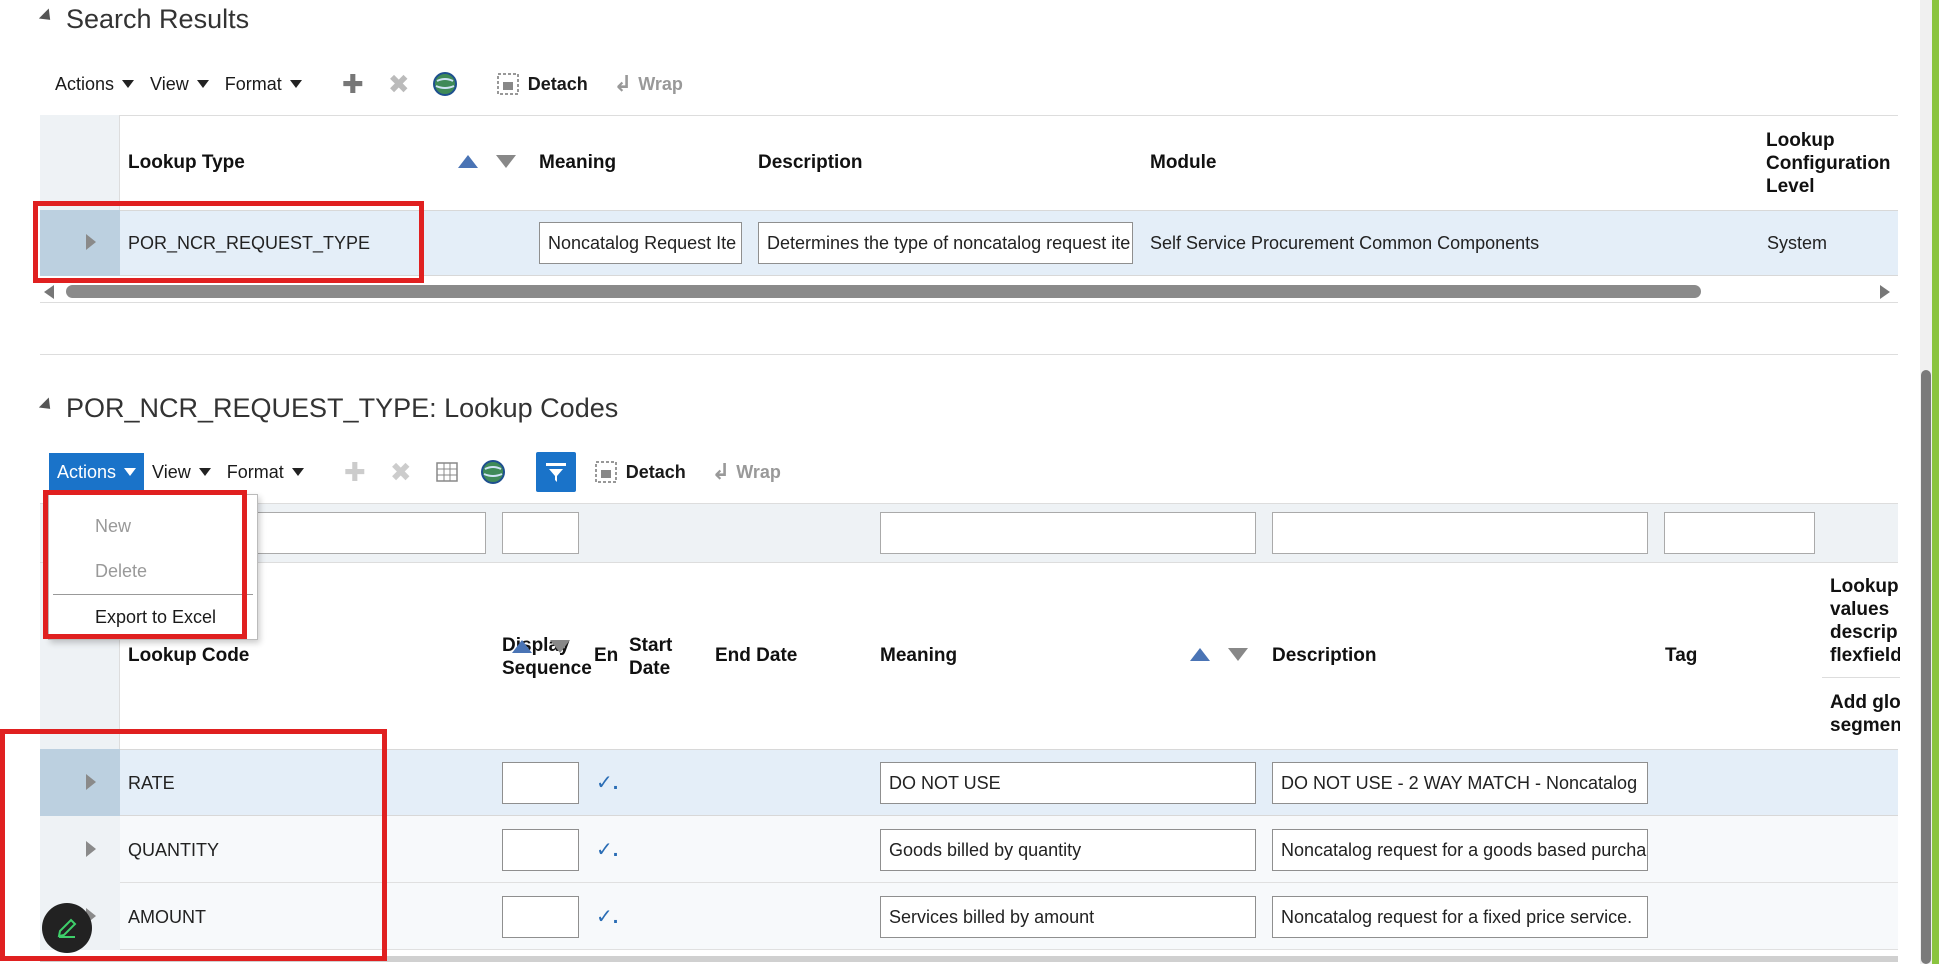 This screenshot has width=1939, height=964. I want to click on query-by-example-icon, so click(555, 472).